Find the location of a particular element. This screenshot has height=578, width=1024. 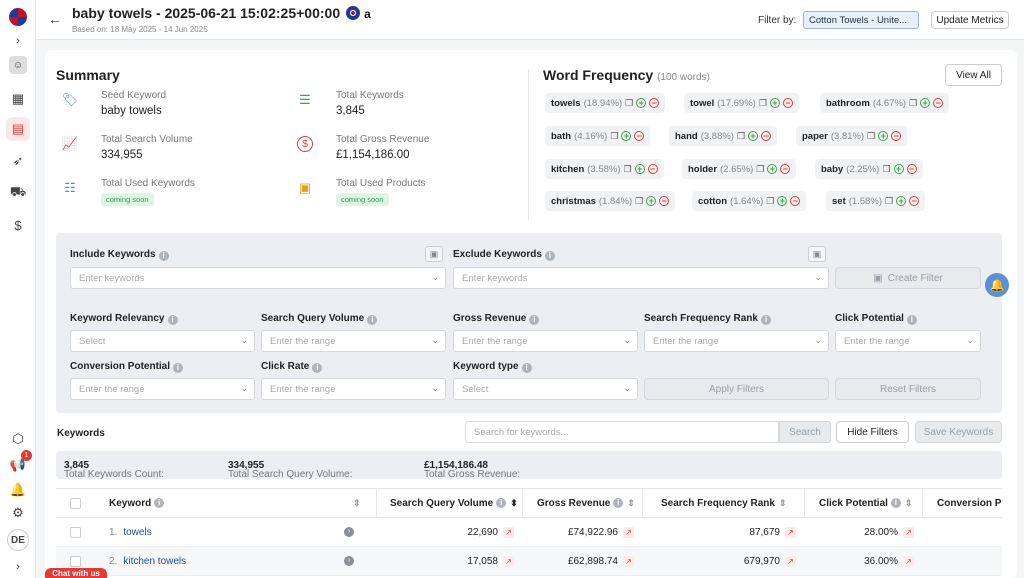

search-frequency-rank-range: Enter the range ⌄ is located at coordinates (736, 341).